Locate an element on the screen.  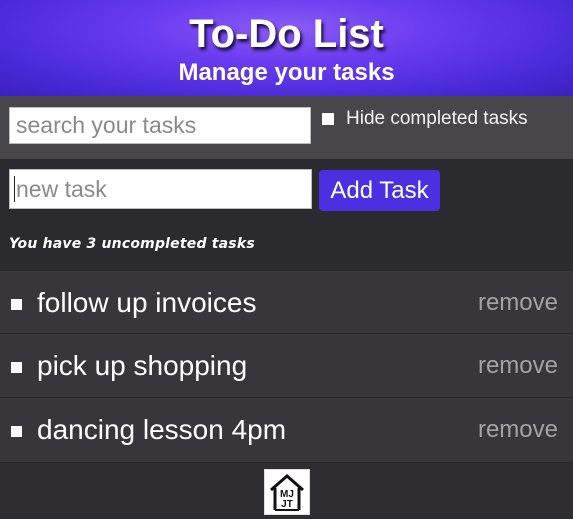
house-logo-graphic: MJ JT is located at coordinates (287, 492).